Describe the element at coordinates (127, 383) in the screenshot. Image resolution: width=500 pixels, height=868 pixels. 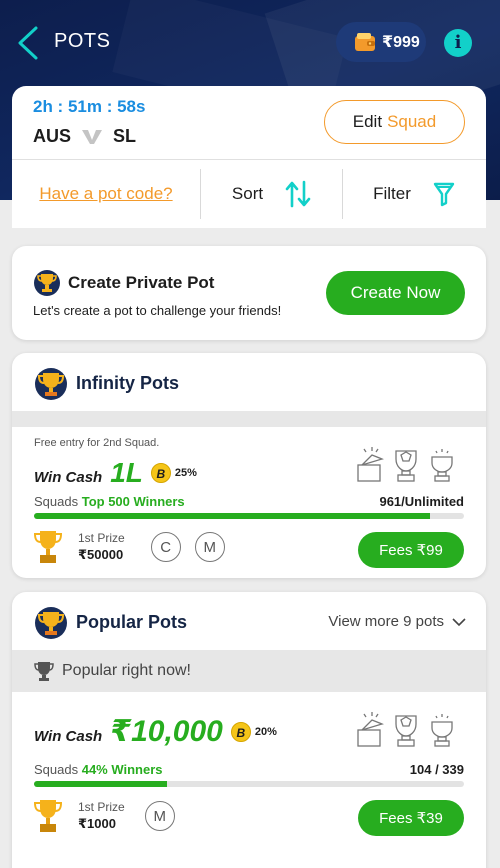
I see `section-title: Infinity Pots` at that location.